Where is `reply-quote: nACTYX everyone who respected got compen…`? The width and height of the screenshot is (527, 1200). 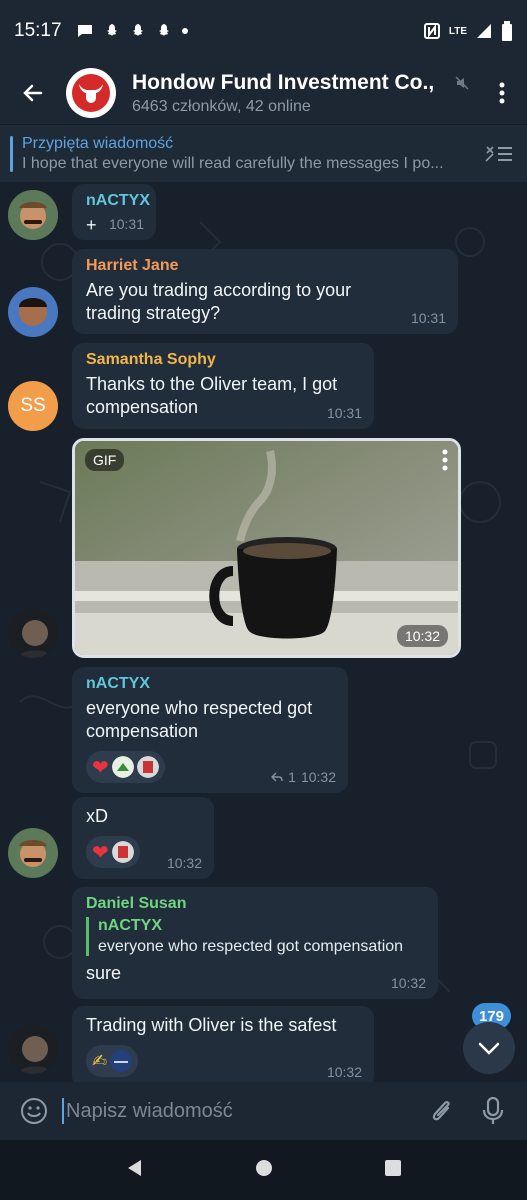
reply-quote: nACTYX everyone who respected got compen… is located at coordinates (255, 936).